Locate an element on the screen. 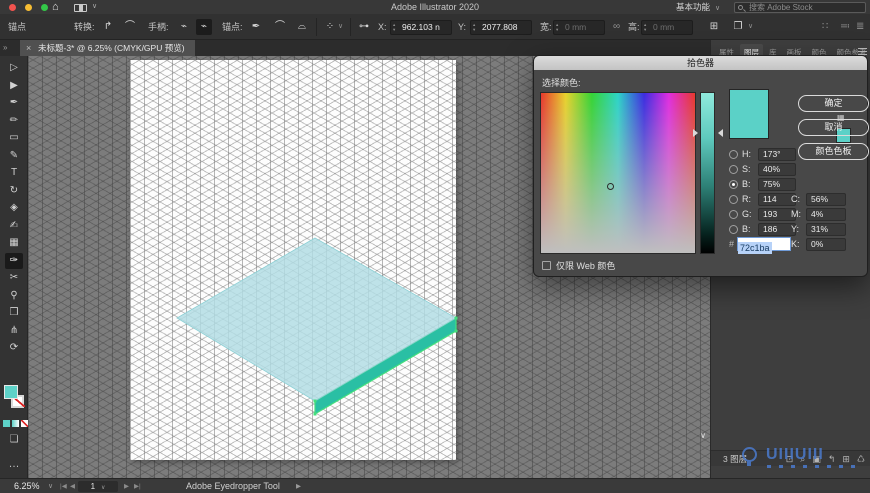  slider-arrow-right-icon is located at coordinates (720, 133).